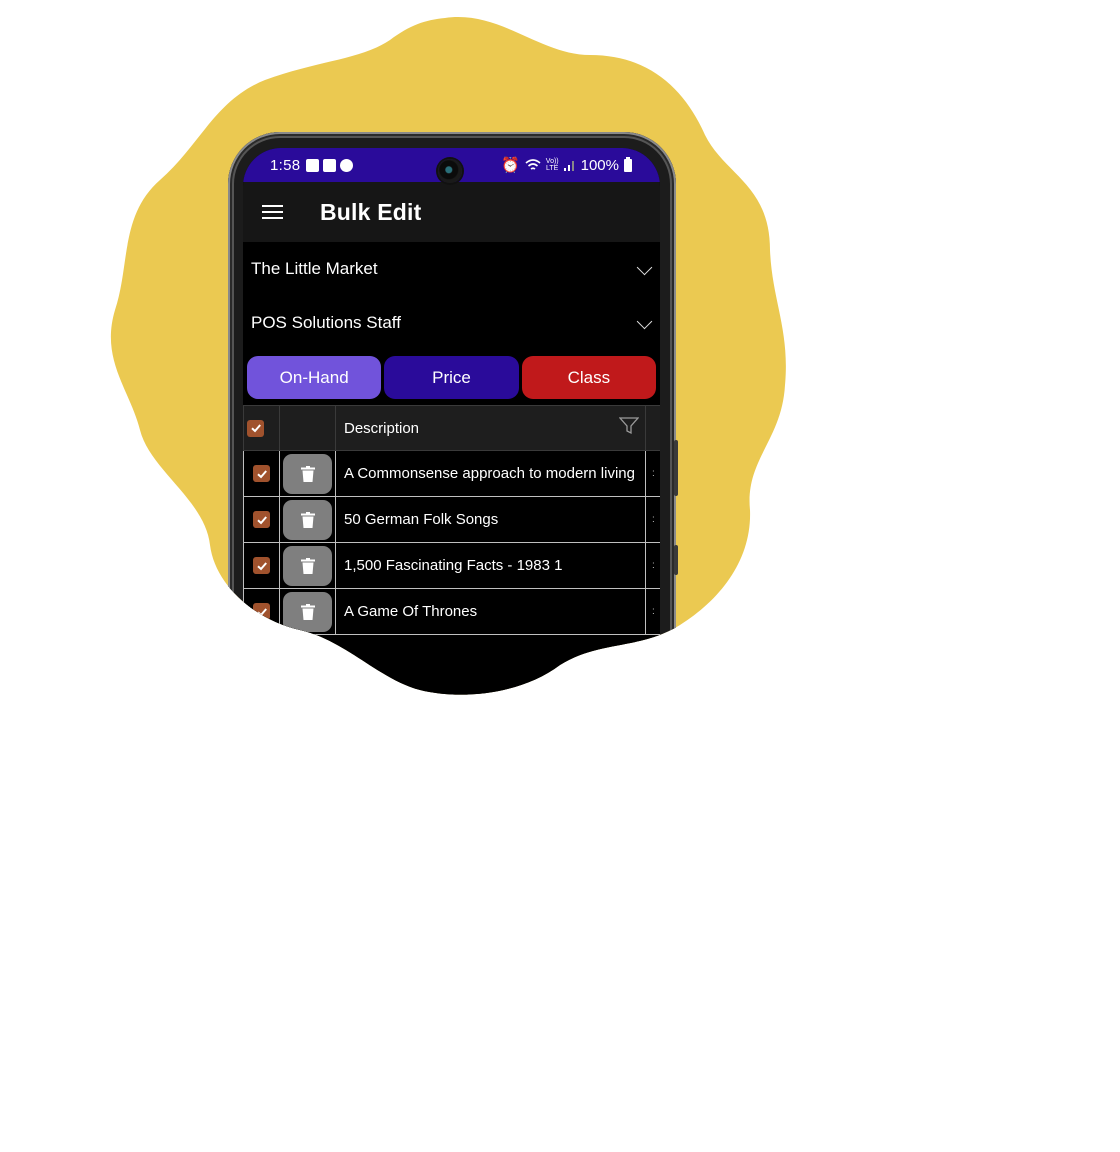  Describe the element at coordinates (308, 428) in the screenshot. I see `delete-column-header` at that location.